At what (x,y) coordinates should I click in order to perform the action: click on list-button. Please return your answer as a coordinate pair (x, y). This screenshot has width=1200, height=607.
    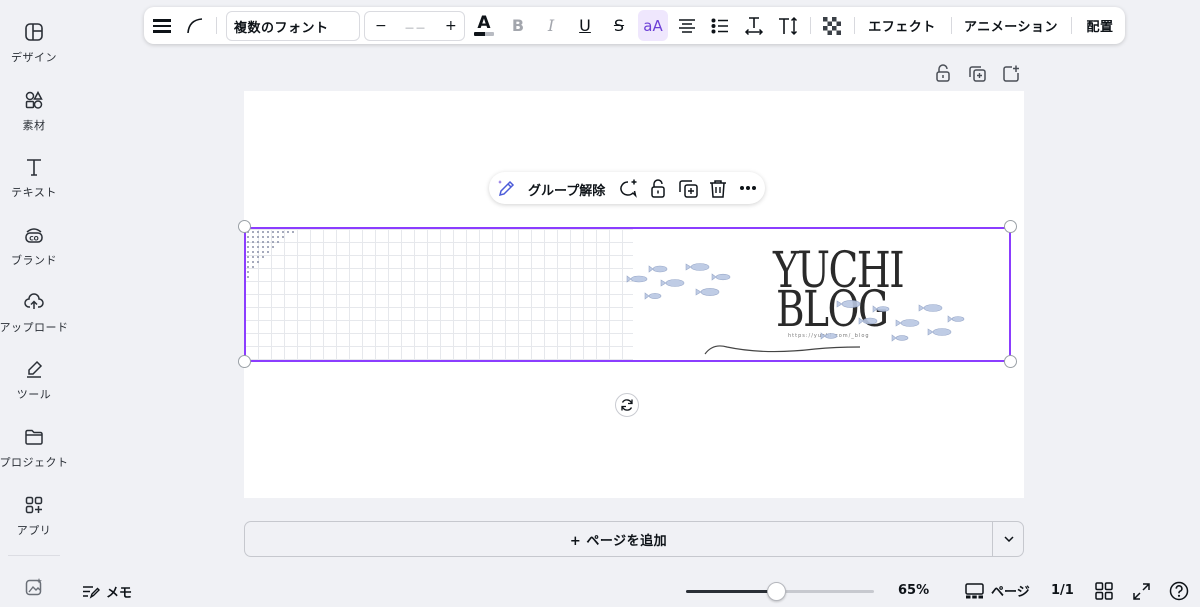
    Looking at the image, I should click on (720, 25).